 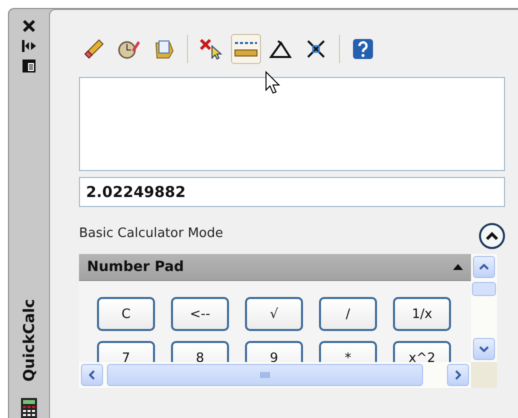 I want to click on calculator-key: <--, so click(x=200, y=314).